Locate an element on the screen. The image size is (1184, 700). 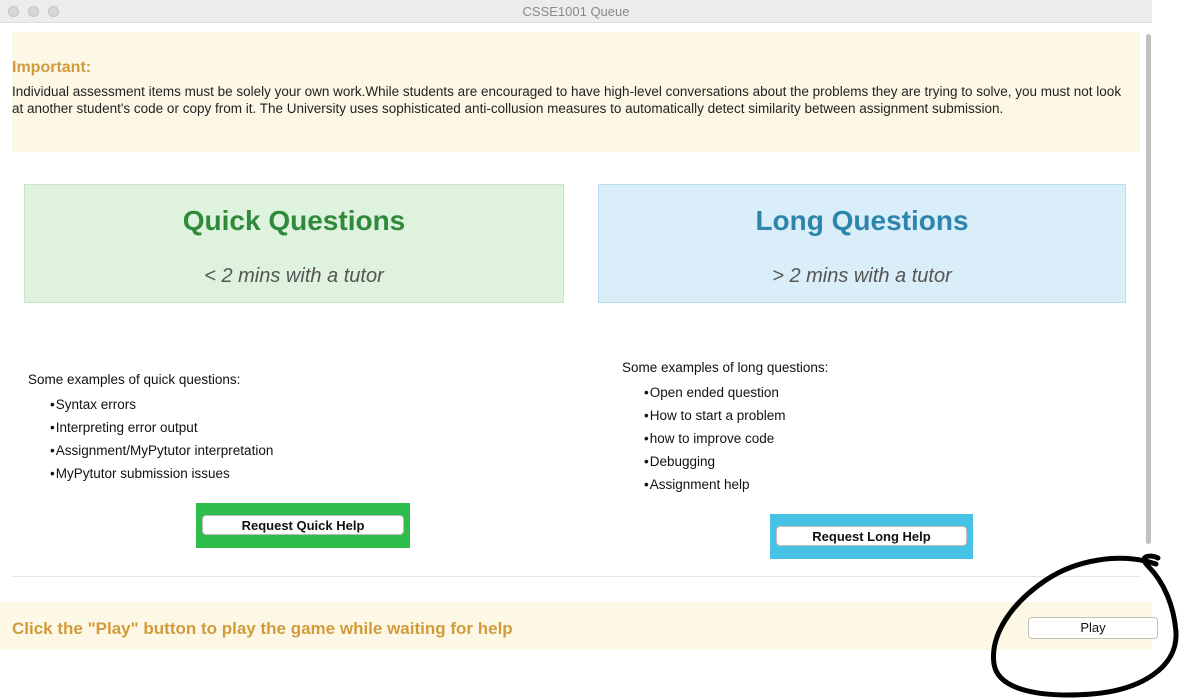
request-quick-help-frame: Request Quick Help is located at coordinates (303, 525).